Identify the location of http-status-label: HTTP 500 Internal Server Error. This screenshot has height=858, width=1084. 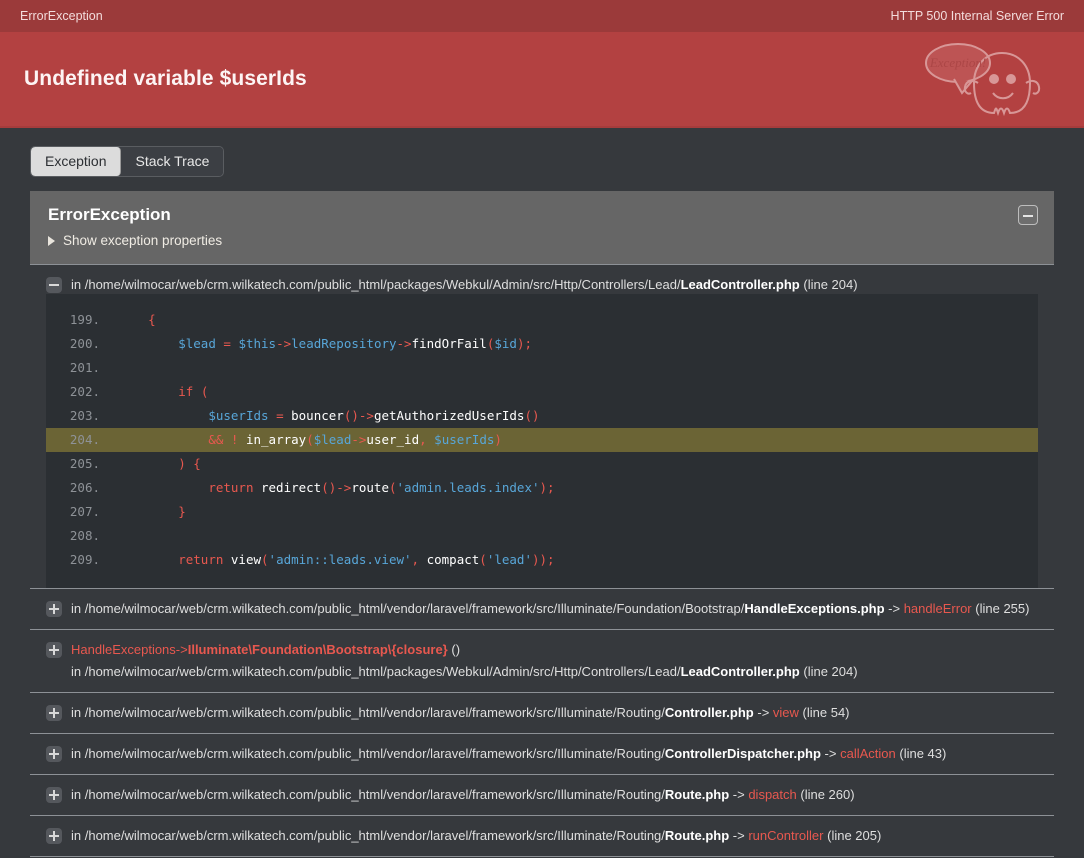
(977, 16).